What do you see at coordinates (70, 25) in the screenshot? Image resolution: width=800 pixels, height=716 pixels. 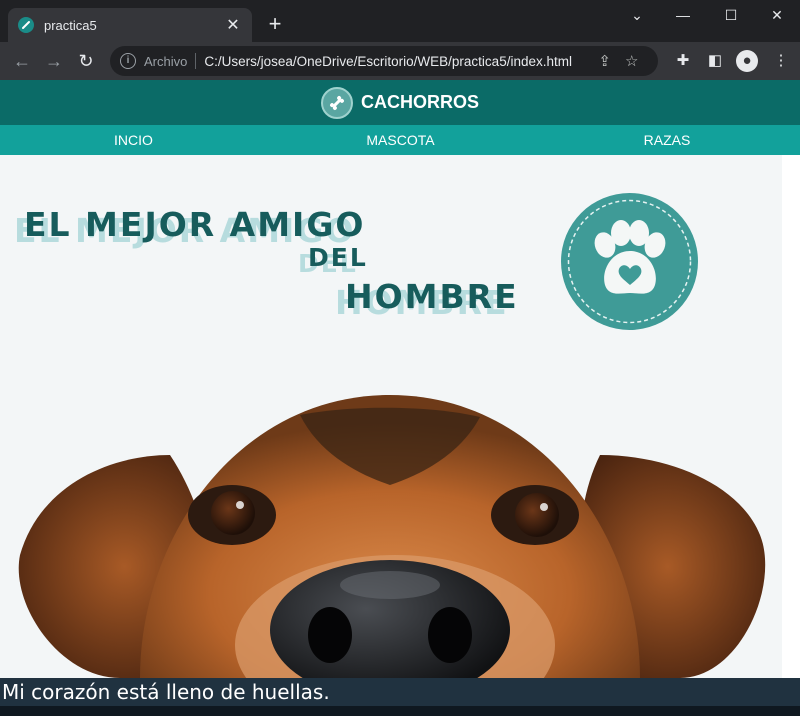 I see `tab-title: practica5` at bounding box center [70, 25].